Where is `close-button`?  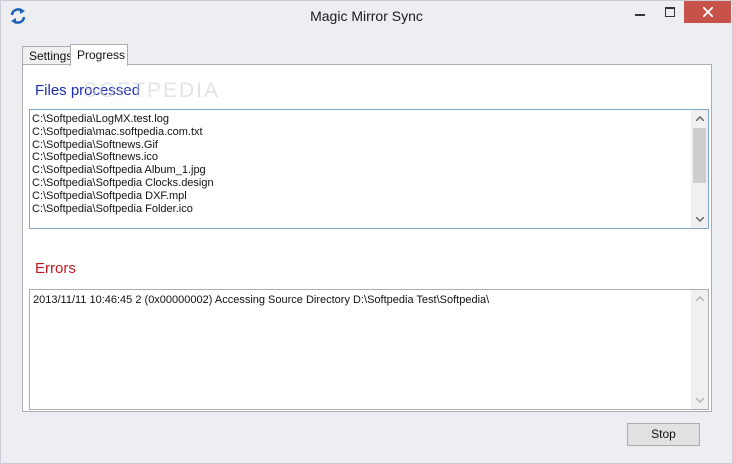 close-button is located at coordinates (707, 12).